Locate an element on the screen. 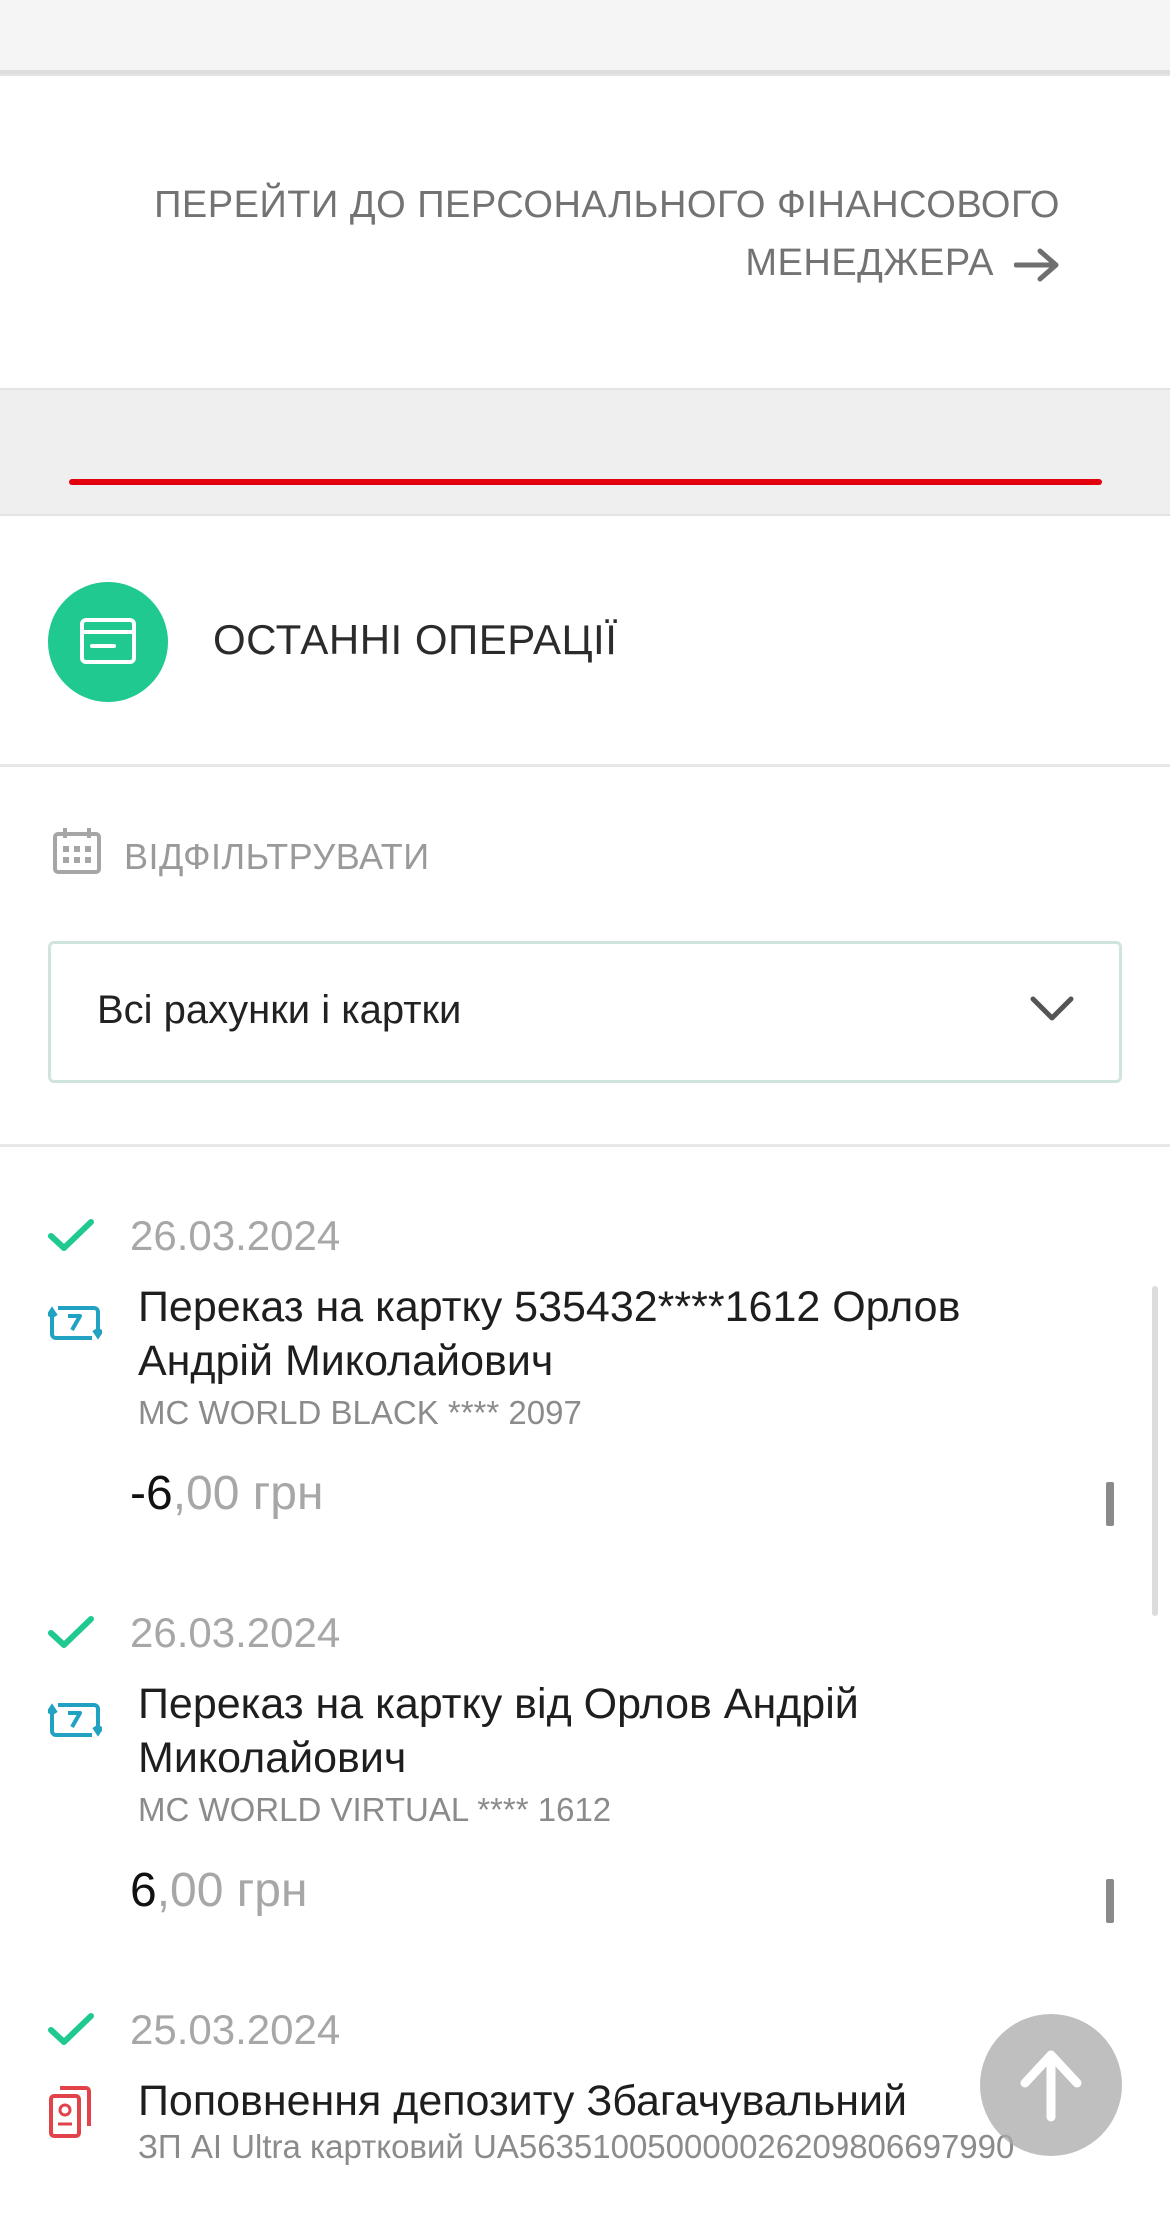 This screenshot has width=1170, height=2216. chevron-down-icon is located at coordinates (1052, 1008).